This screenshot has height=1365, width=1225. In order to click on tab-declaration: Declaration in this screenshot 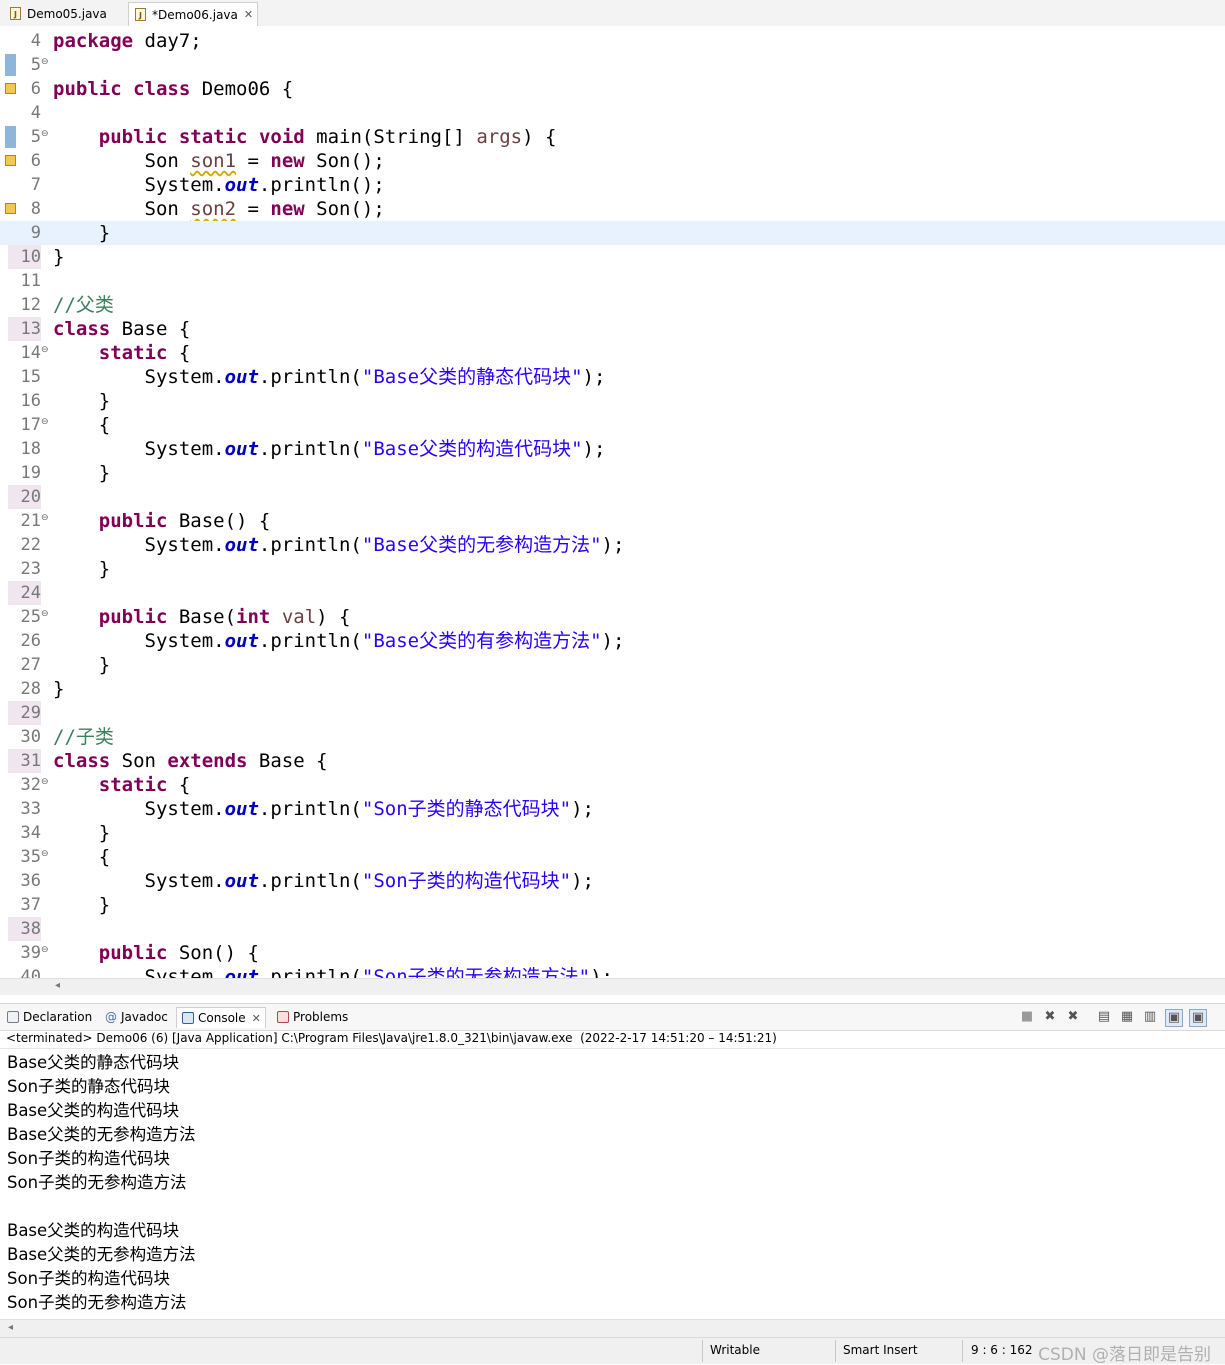, I will do `click(47, 1017)`.